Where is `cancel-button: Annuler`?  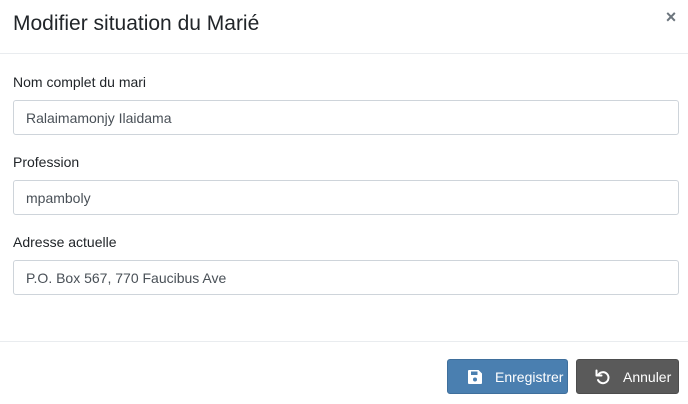
cancel-button: Annuler is located at coordinates (627, 376).